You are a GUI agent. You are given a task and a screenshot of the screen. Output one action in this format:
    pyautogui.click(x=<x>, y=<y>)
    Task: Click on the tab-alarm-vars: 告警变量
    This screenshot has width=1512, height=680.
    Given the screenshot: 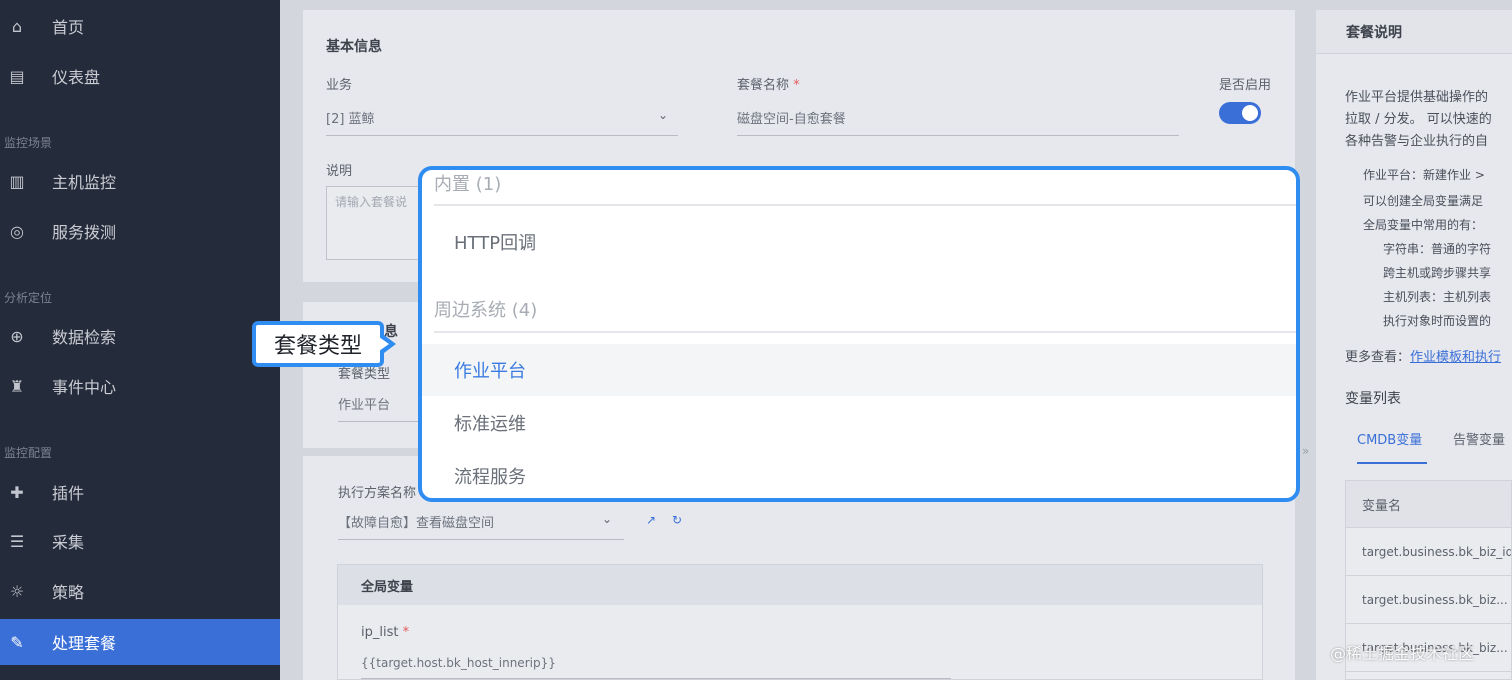 What is the action you would take?
    pyautogui.click(x=1479, y=438)
    